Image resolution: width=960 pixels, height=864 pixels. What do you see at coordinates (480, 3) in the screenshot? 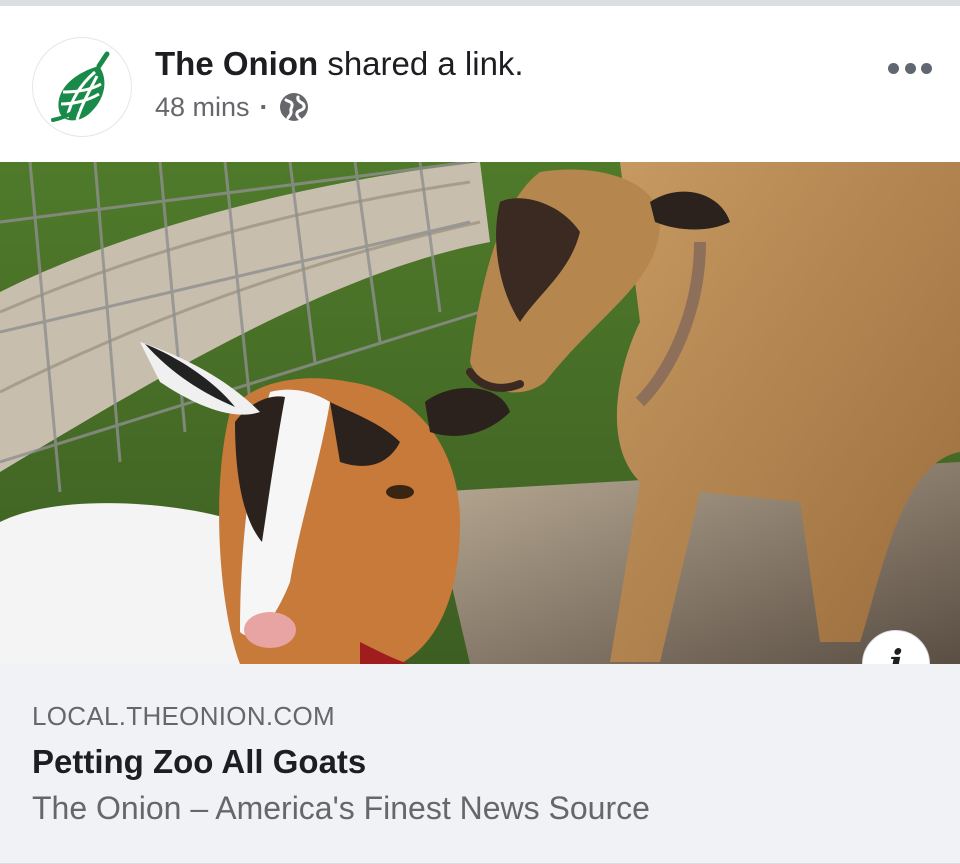
I see `top-divider` at bounding box center [480, 3].